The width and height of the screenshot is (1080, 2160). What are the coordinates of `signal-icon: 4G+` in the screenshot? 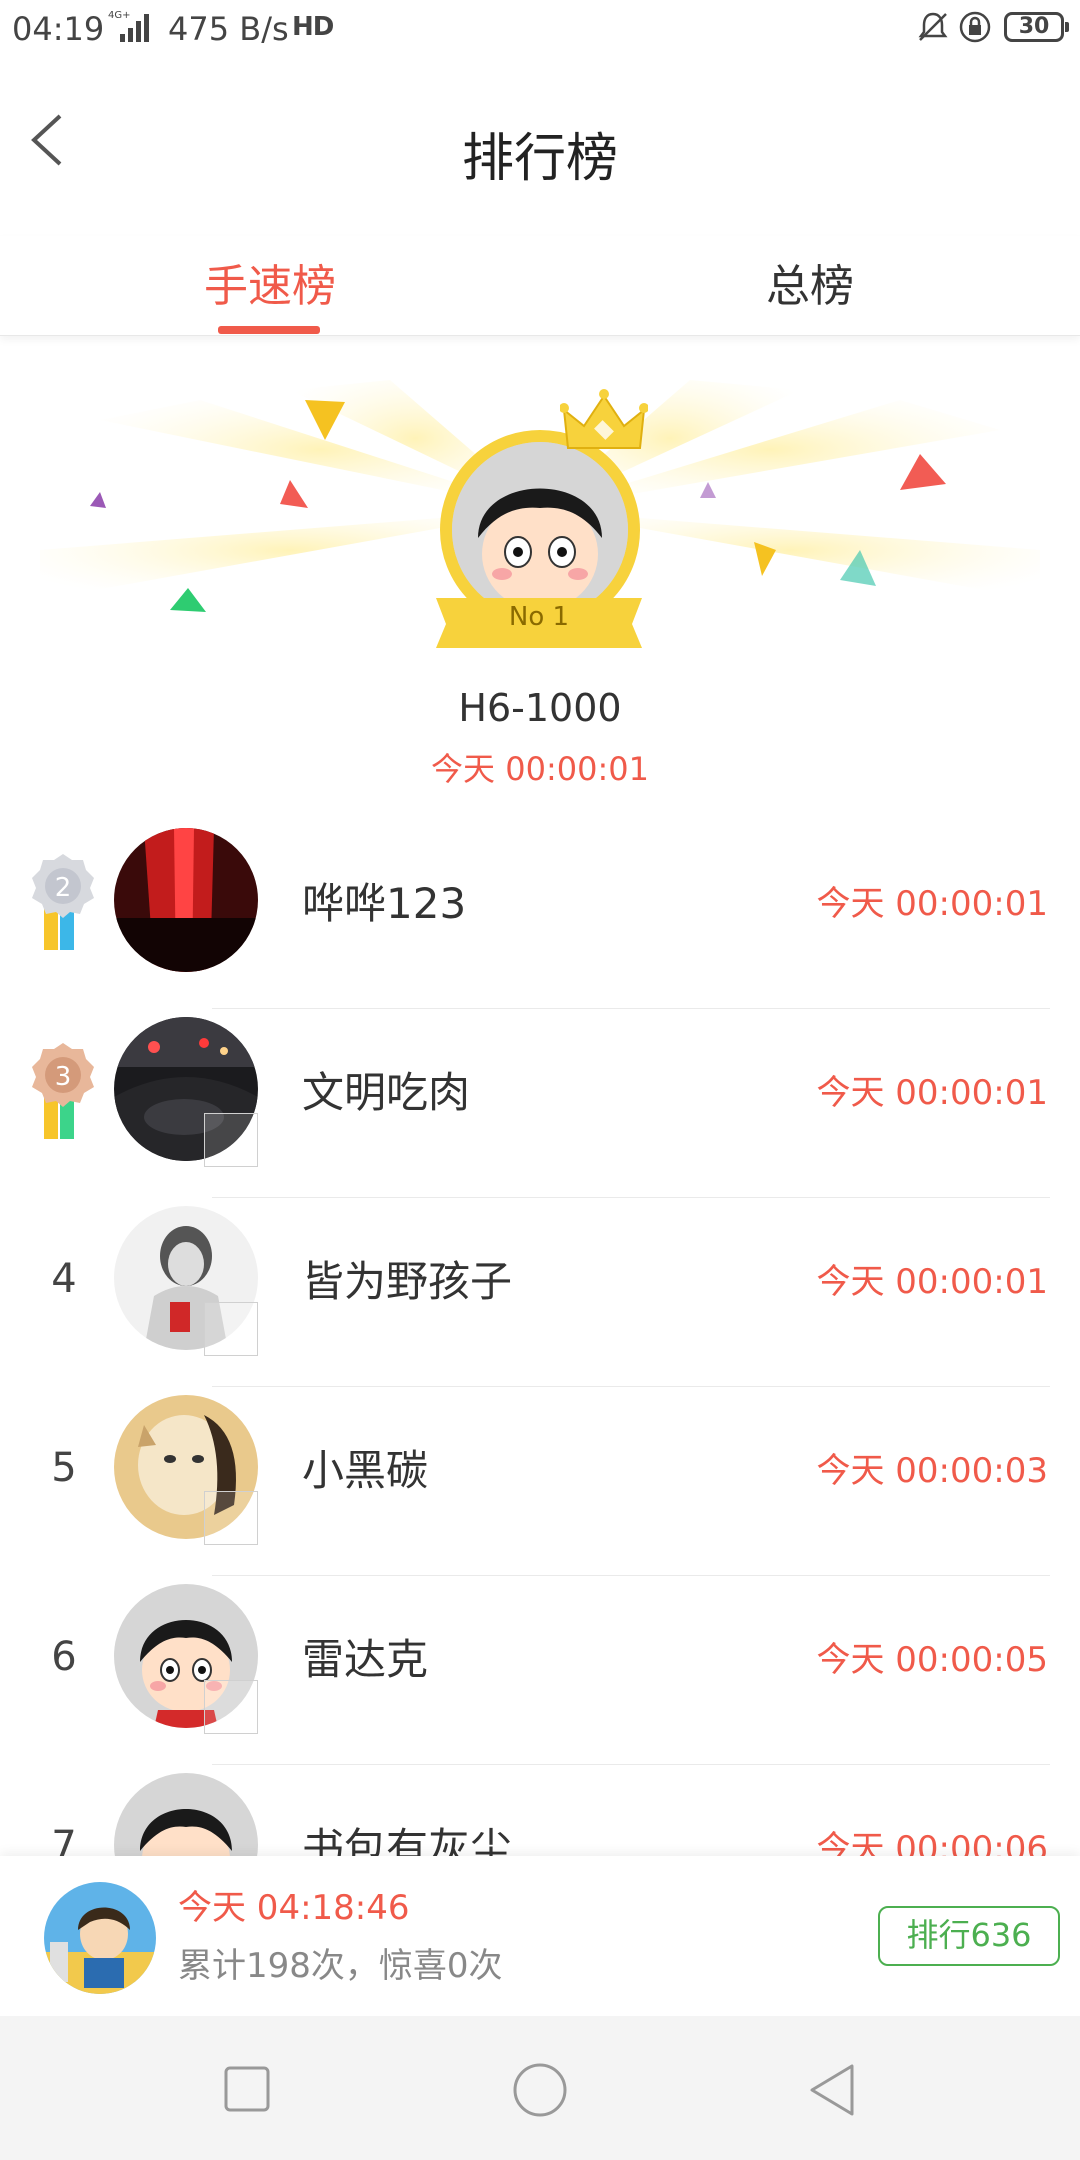 It's located at (128, 26).